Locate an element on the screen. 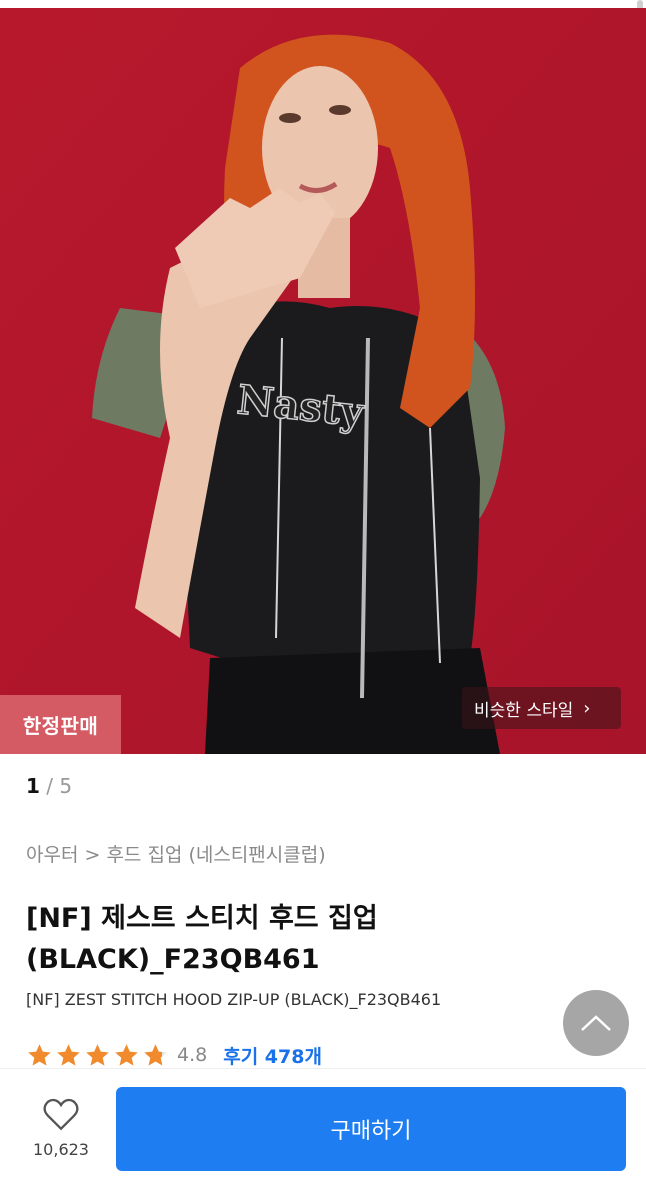  like-count: 10,623 is located at coordinates (61, 1149).